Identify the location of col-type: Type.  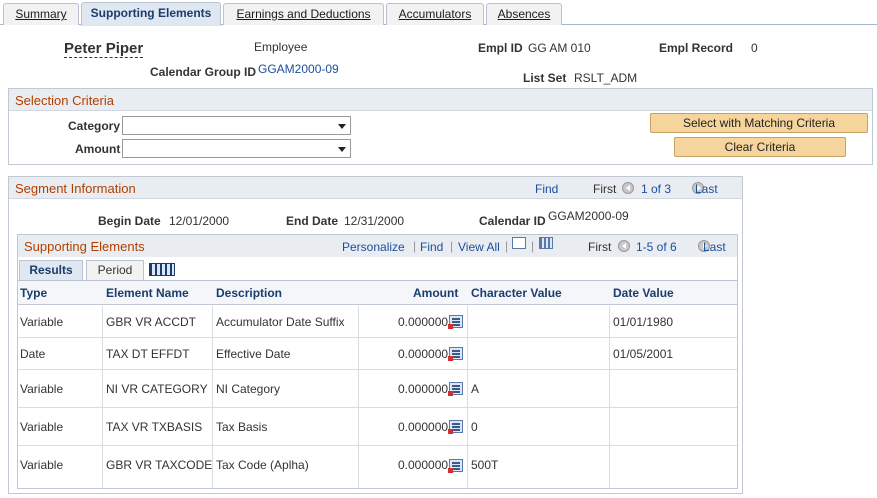
(34, 293).